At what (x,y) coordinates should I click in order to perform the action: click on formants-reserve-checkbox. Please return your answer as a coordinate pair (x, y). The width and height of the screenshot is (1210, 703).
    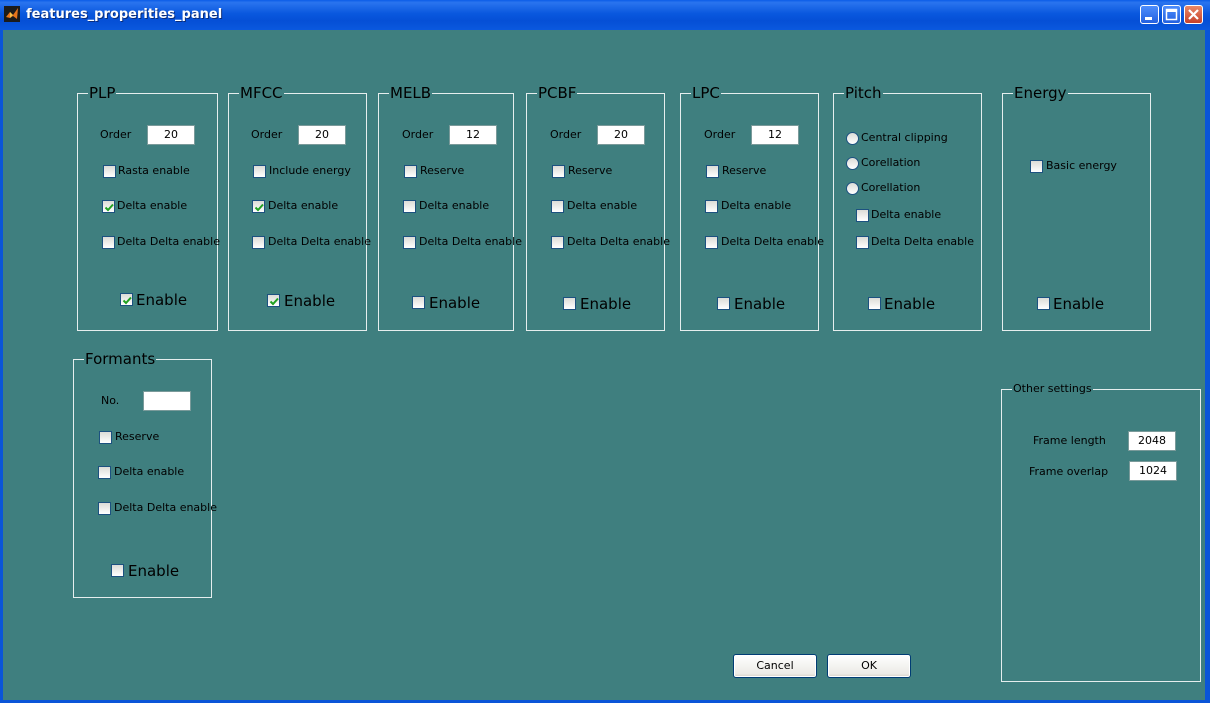
    Looking at the image, I should click on (105, 437).